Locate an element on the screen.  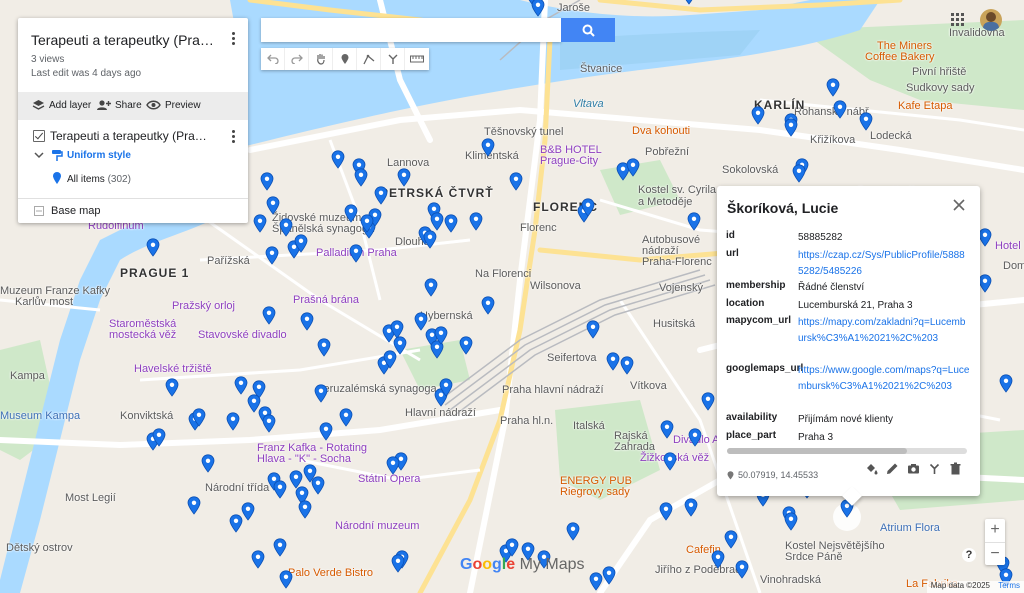
add-marker-button is located at coordinates (345, 59).